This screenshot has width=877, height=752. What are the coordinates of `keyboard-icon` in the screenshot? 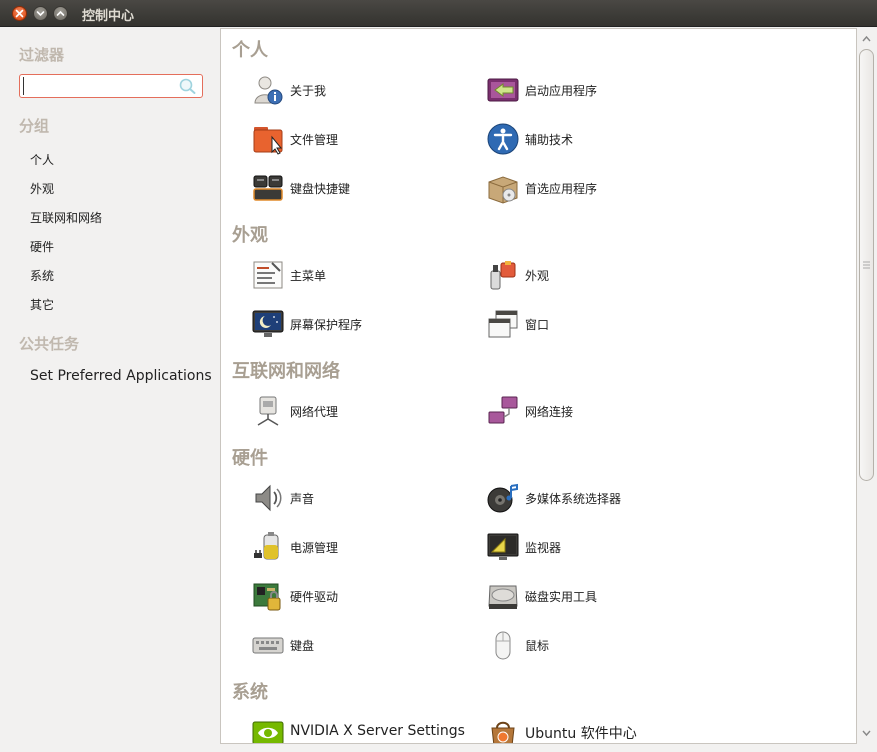 It's located at (268, 645).